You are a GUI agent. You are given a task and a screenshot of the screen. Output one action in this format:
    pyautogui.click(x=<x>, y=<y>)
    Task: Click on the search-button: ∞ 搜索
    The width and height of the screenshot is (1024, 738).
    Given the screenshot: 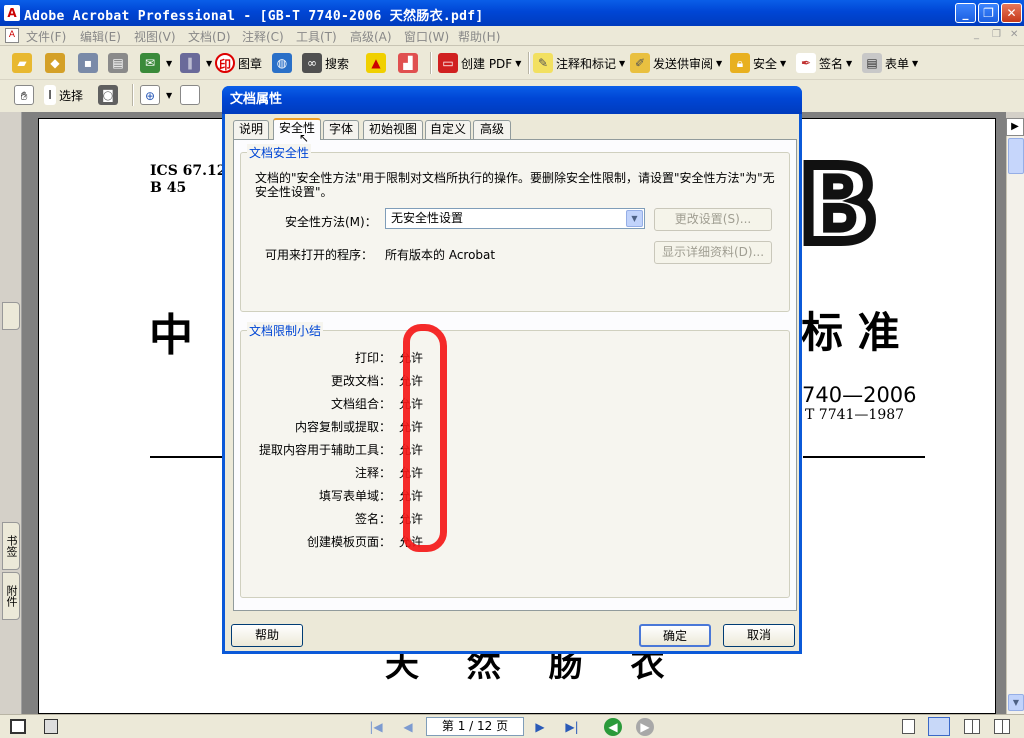 What is the action you would take?
    pyautogui.click(x=325, y=63)
    